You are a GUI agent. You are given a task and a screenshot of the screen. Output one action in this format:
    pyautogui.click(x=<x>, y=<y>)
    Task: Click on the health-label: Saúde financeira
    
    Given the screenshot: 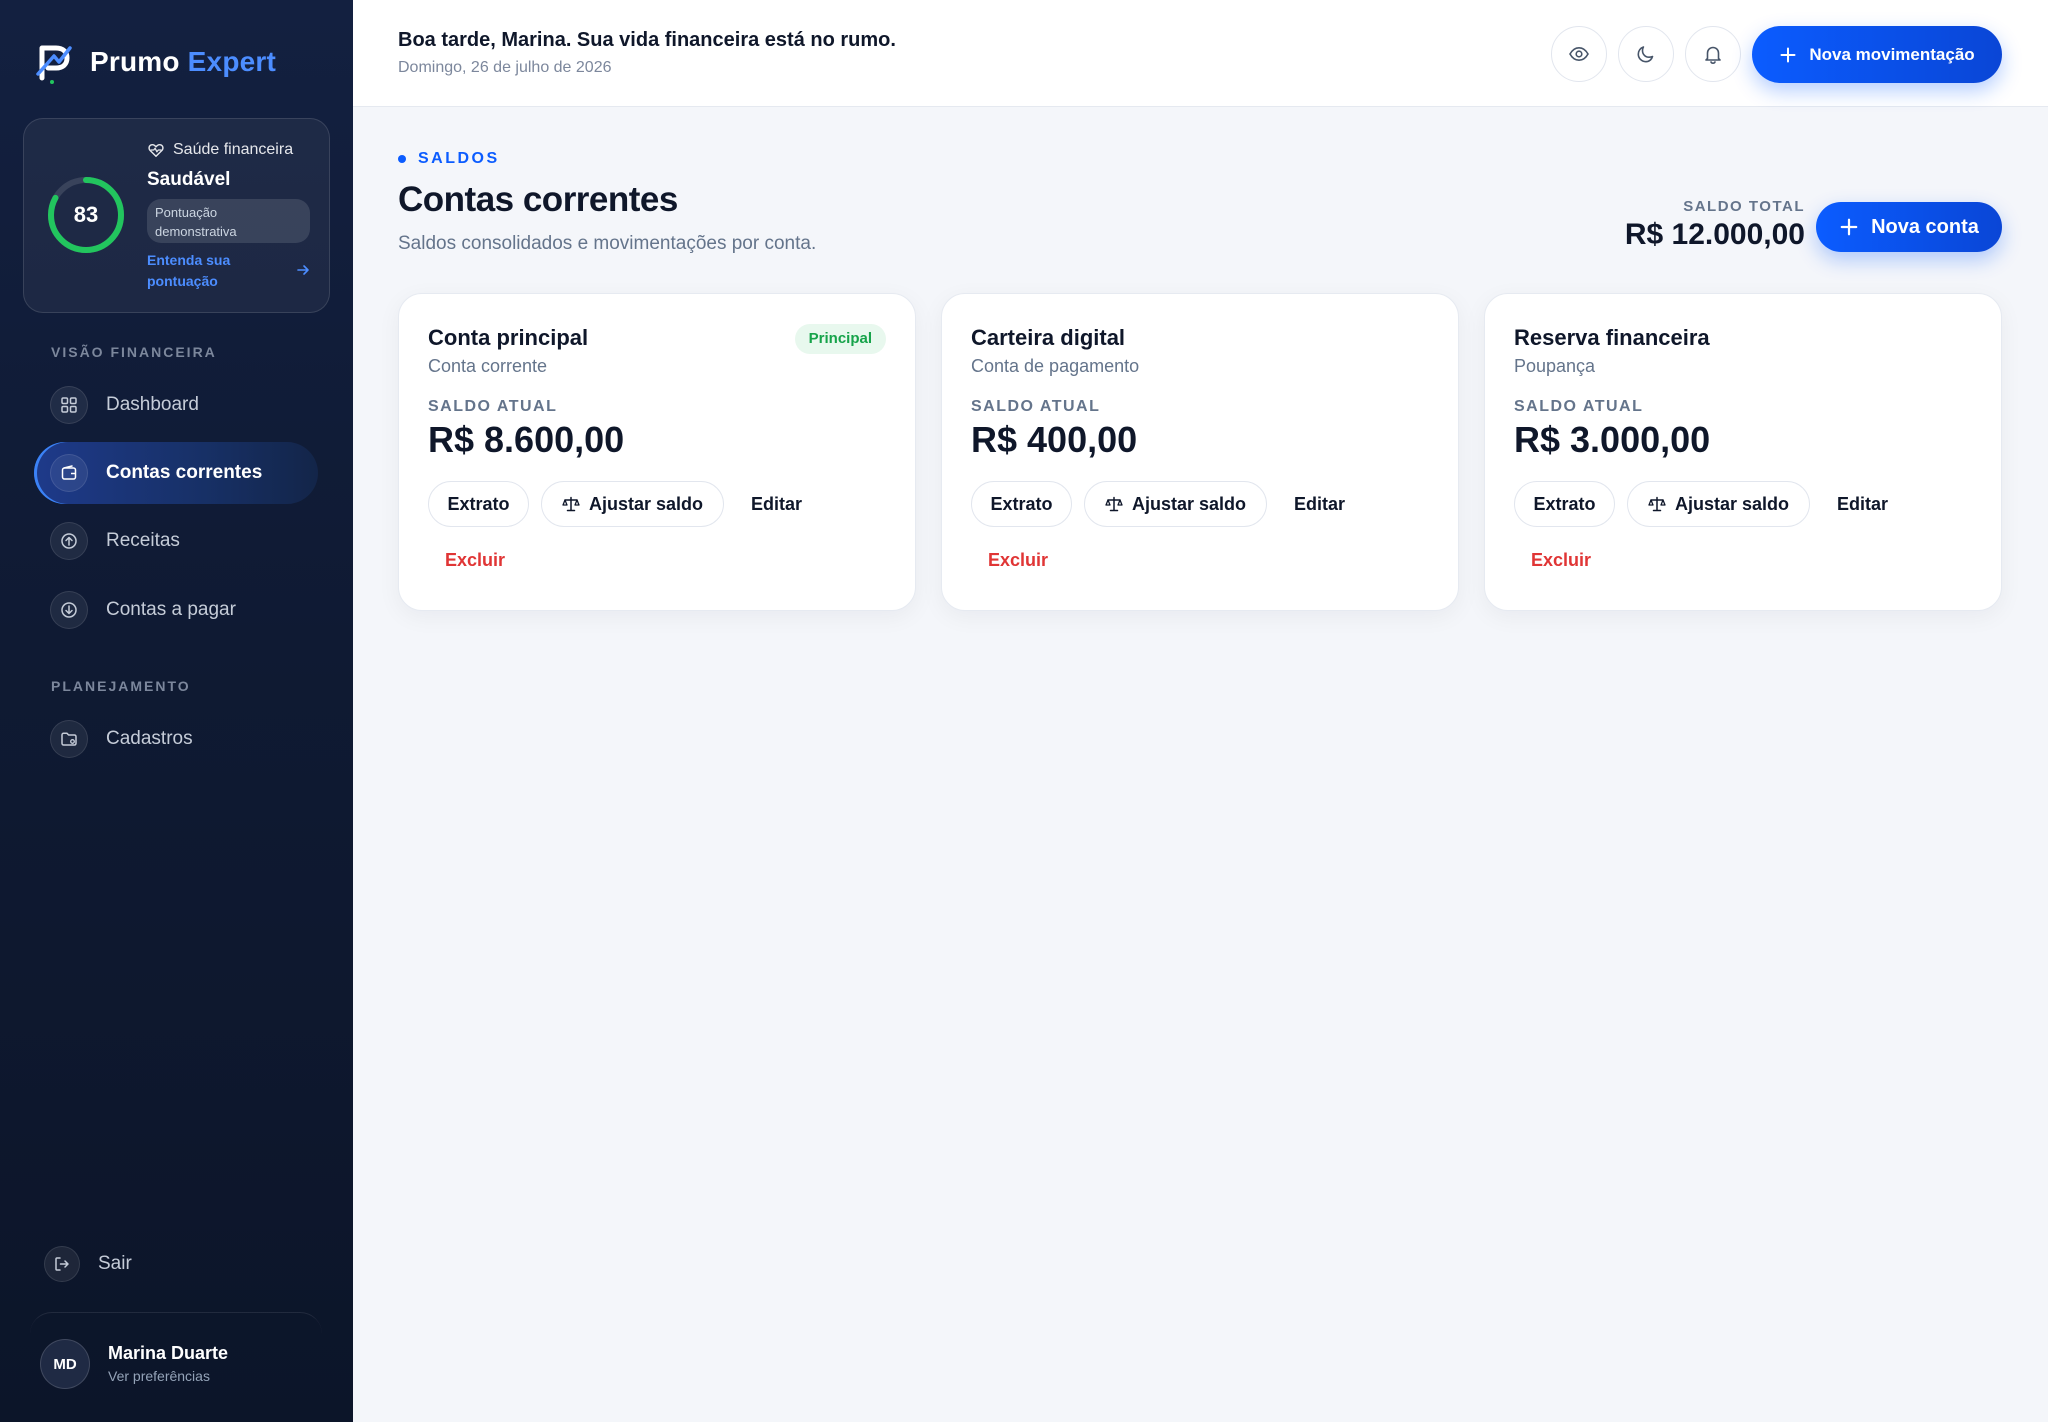 What is the action you would take?
    pyautogui.click(x=220, y=150)
    